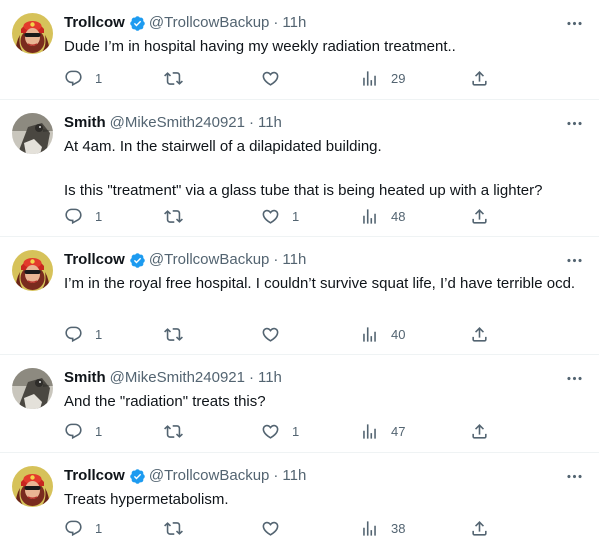 The image size is (599, 543). Describe the element at coordinates (398, 216) in the screenshot. I see `views-count: 48` at that location.